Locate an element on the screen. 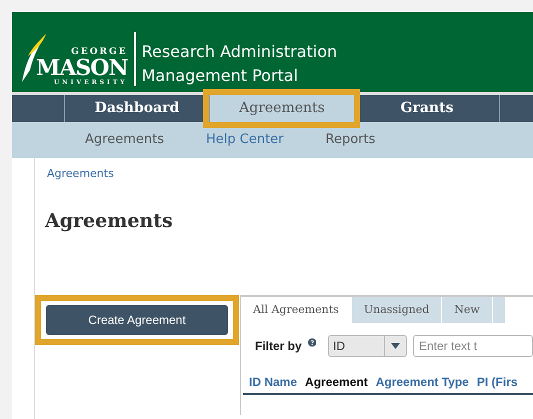 This screenshot has height=419, width=533. filter-label: Filter by is located at coordinates (278, 346).